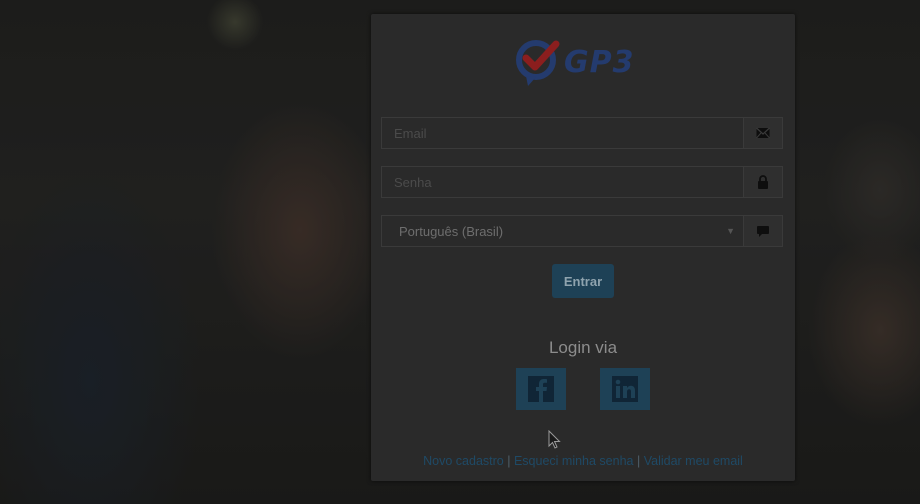  I want to click on chevron-down-icon: ▼, so click(730, 231).